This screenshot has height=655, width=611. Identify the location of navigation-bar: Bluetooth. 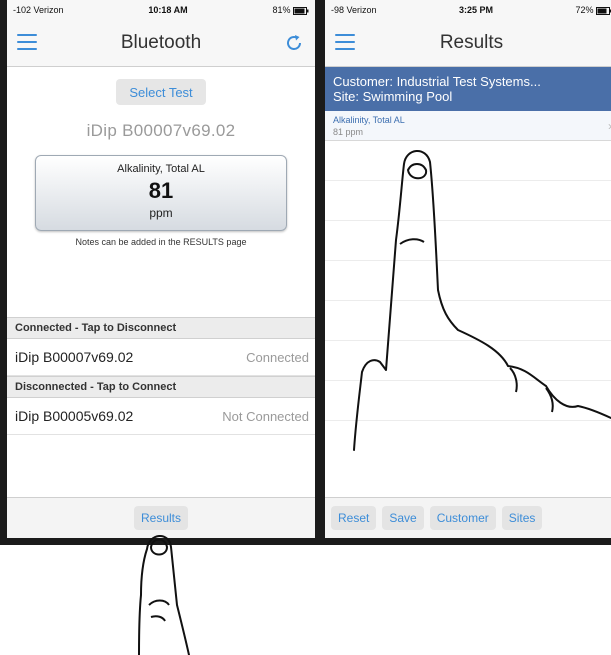
(161, 43).